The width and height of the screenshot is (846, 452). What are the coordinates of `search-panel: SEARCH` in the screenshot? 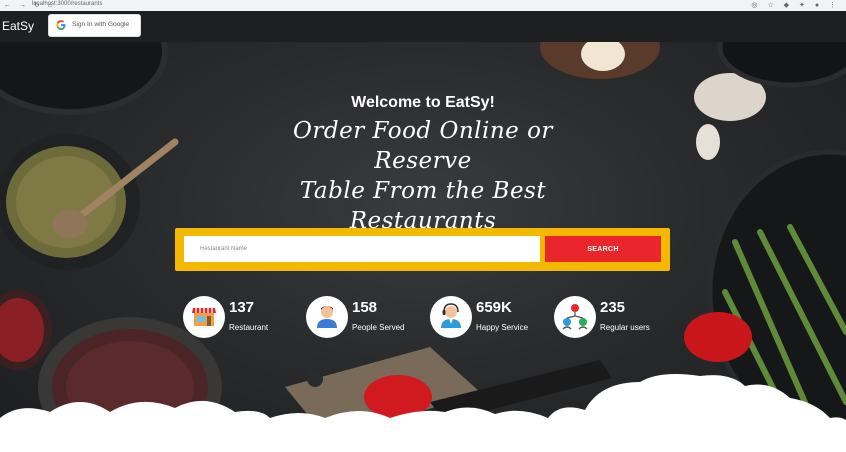 It's located at (422, 249).